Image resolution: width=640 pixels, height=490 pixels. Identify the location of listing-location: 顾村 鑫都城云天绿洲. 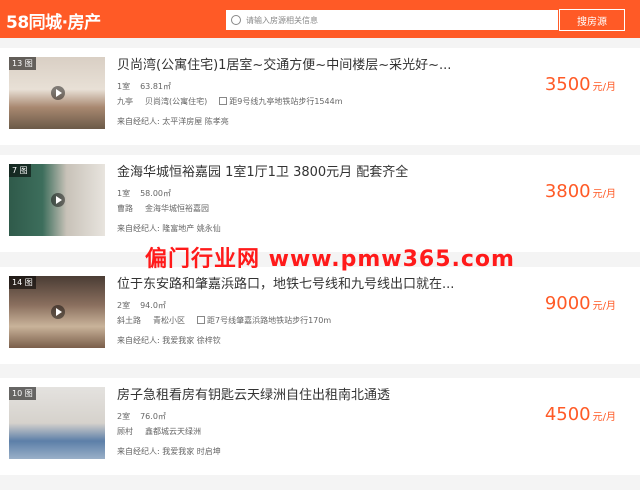
(165, 431).